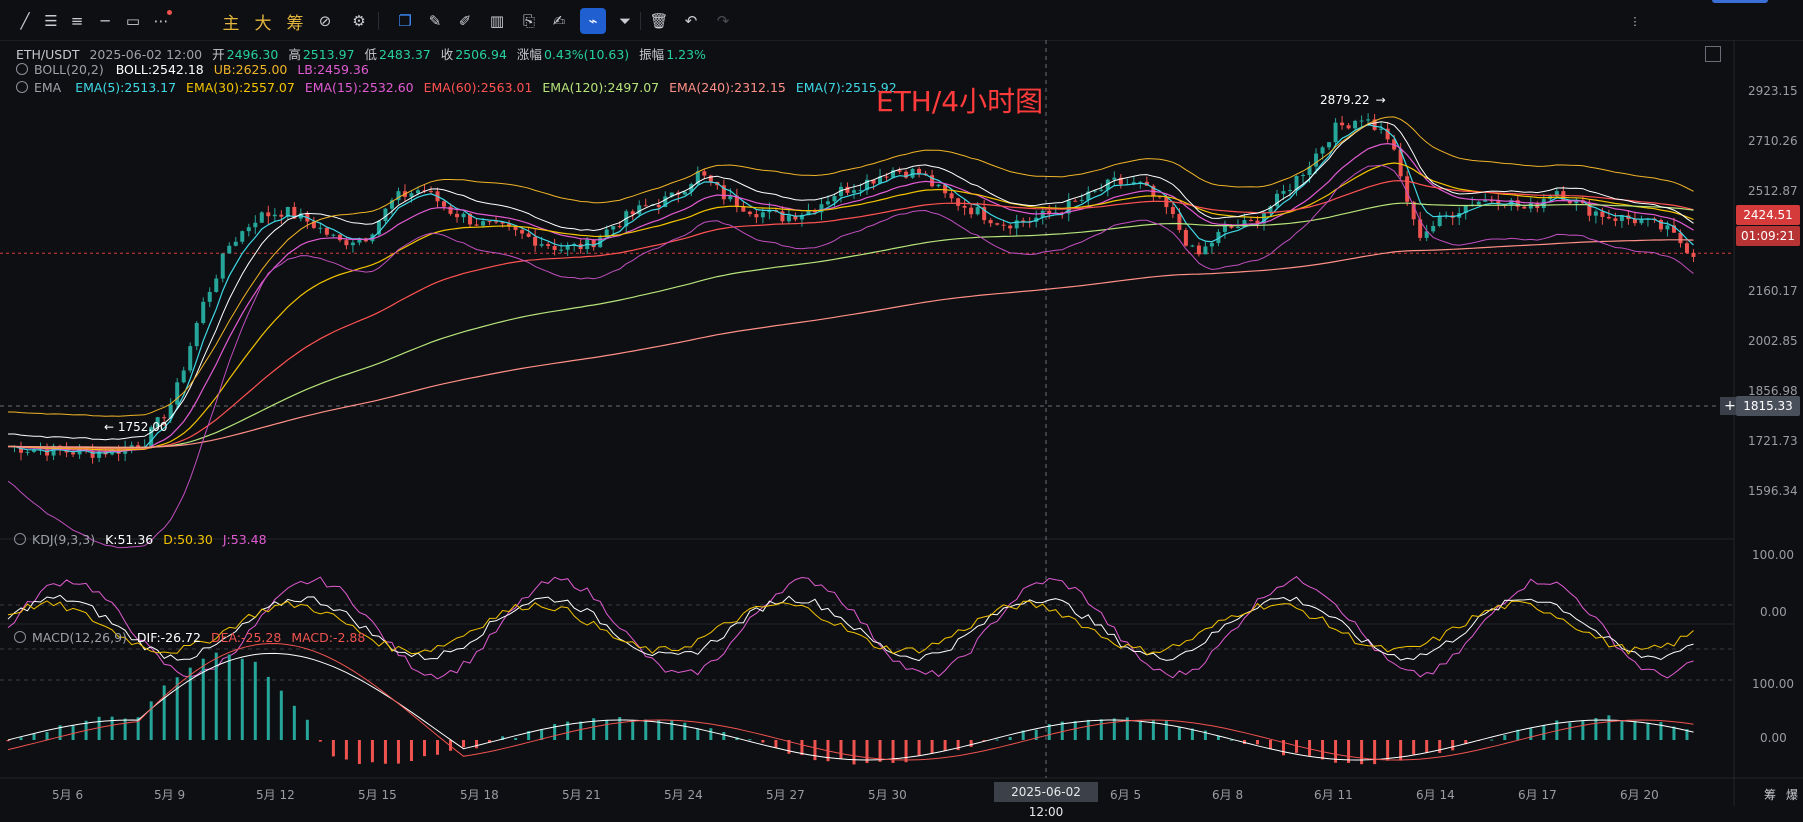  What do you see at coordinates (683, 795) in the screenshot?
I see `time-tick: 5月 24` at bounding box center [683, 795].